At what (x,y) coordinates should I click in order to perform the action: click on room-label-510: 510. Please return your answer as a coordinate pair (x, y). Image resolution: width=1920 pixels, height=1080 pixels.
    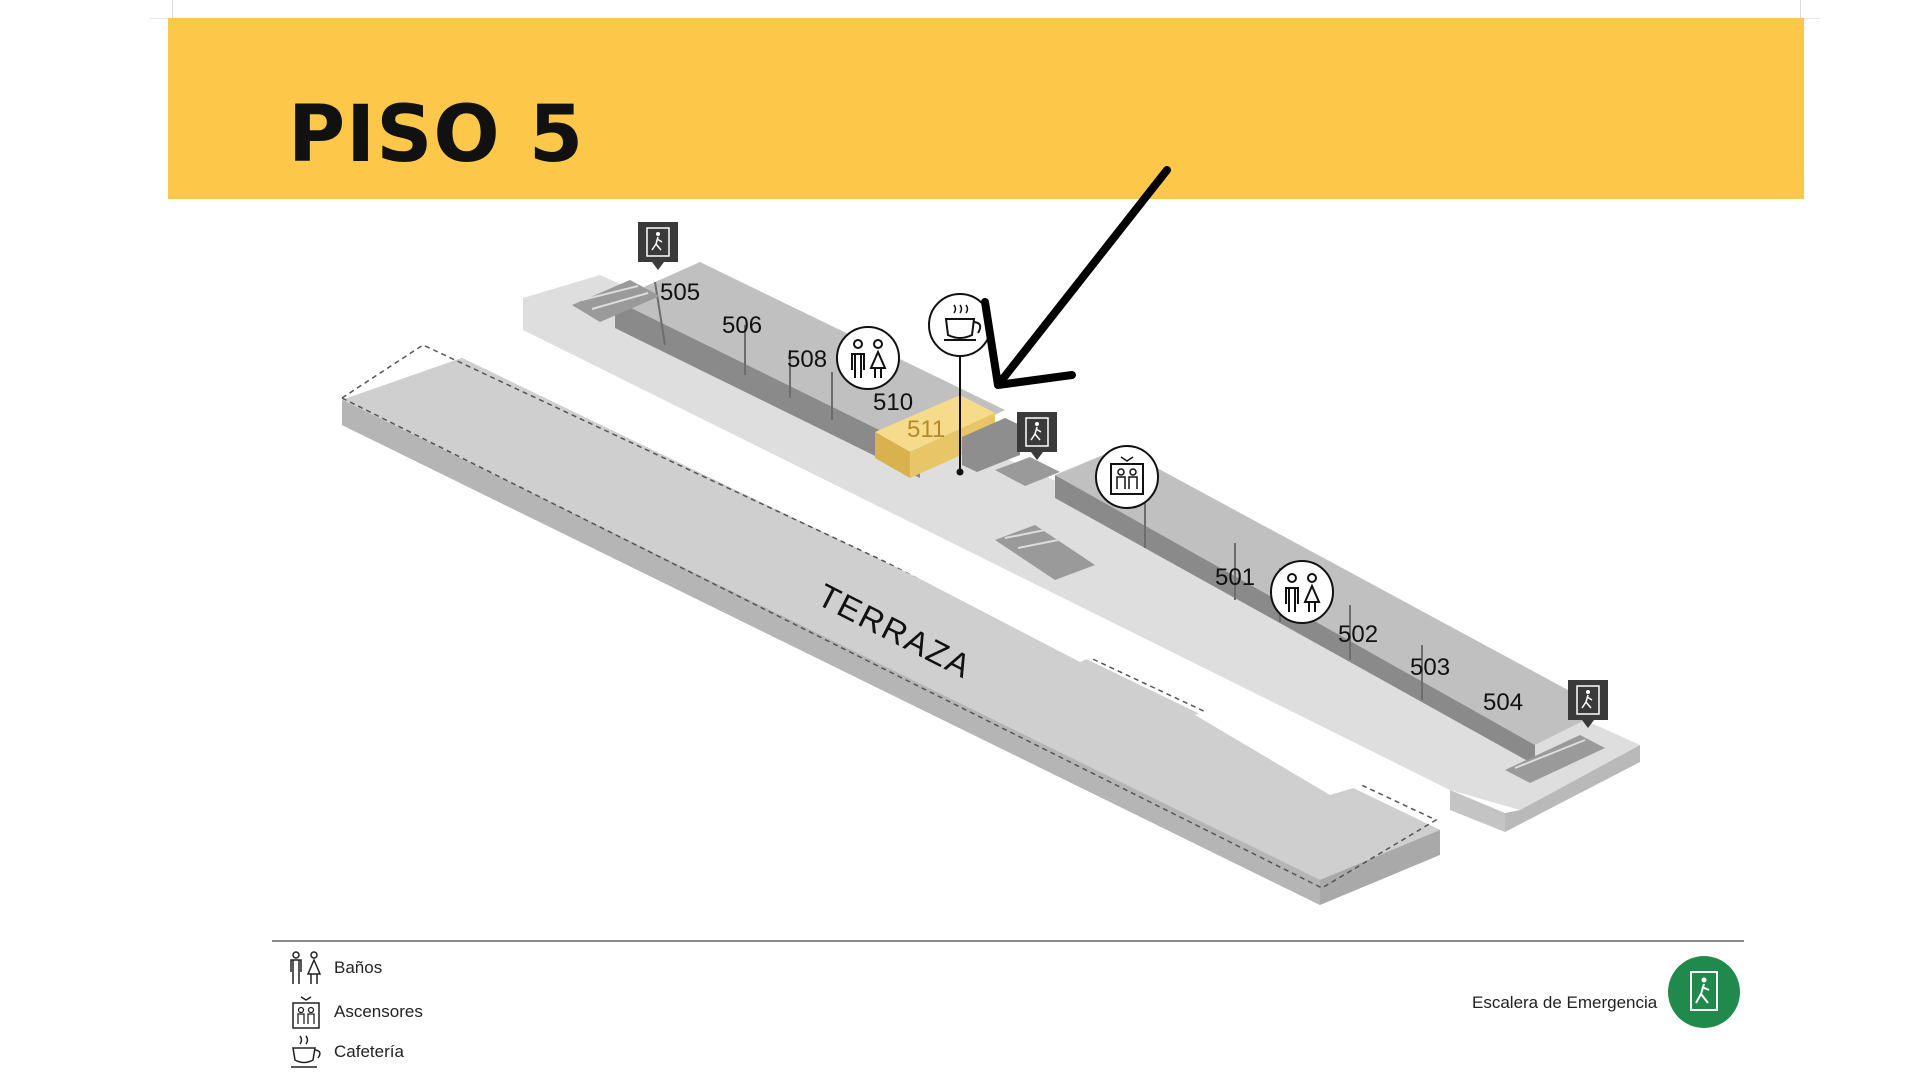
    Looking at the image, I should click on (893, 402).